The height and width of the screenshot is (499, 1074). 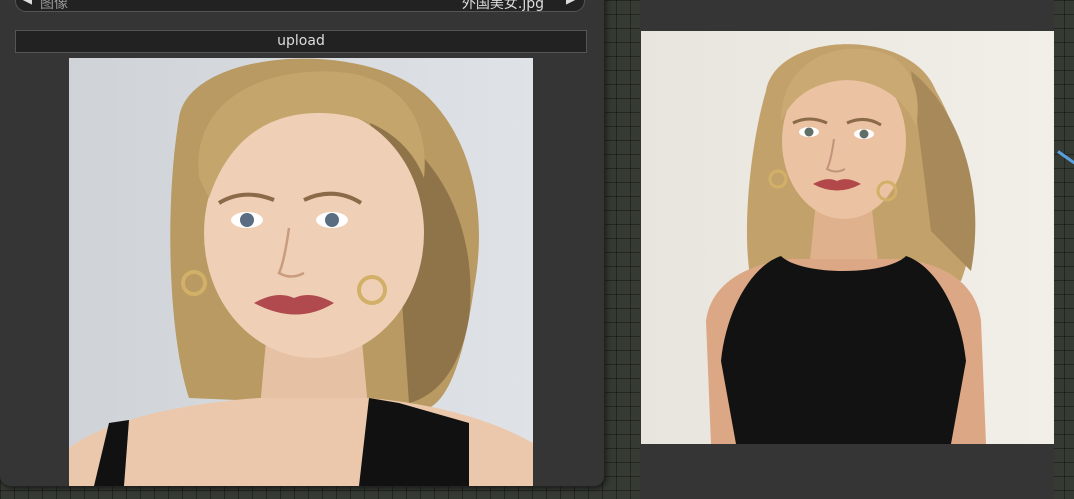 What do you see at coordinates (571, 3) in the screenshot?
I see `next-image-arrow-icon: ▶` at bounding box center [571, 3].